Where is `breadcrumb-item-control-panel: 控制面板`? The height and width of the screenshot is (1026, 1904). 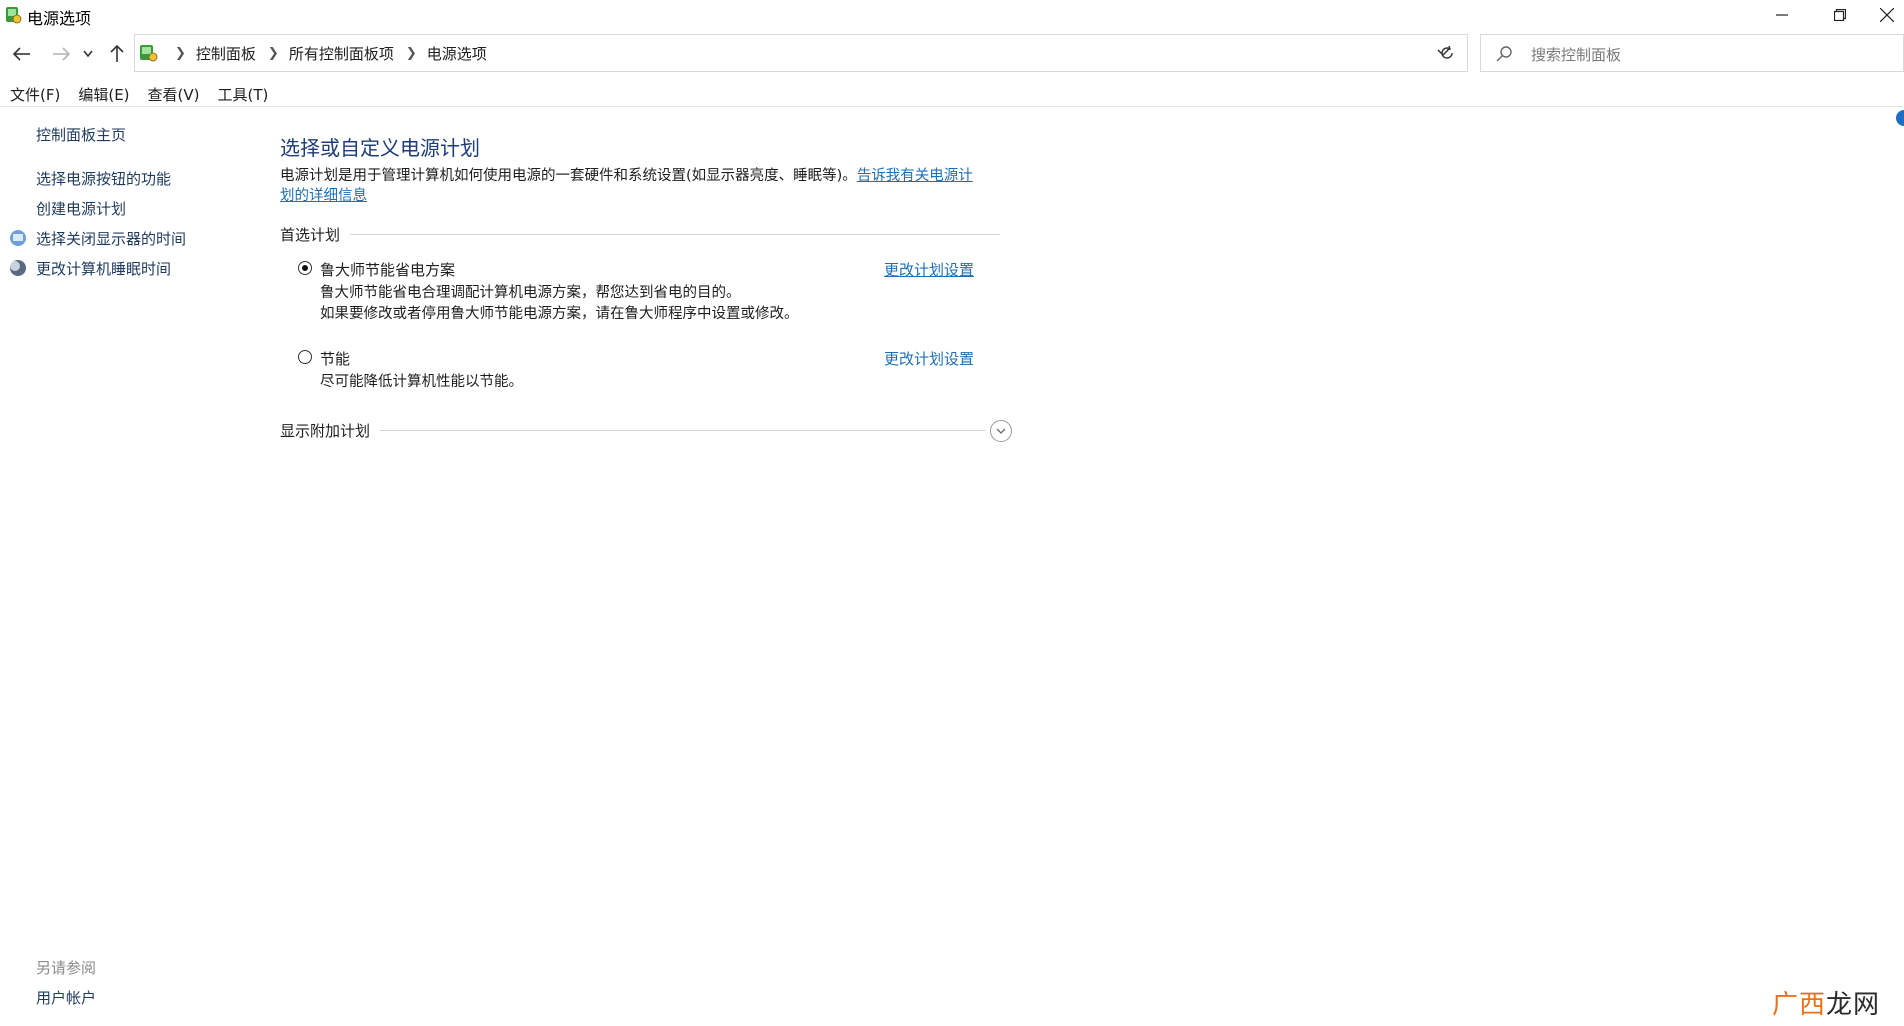 breadcrumb-item-control-panel: 控制面板 is located at coordinates (226, 53).